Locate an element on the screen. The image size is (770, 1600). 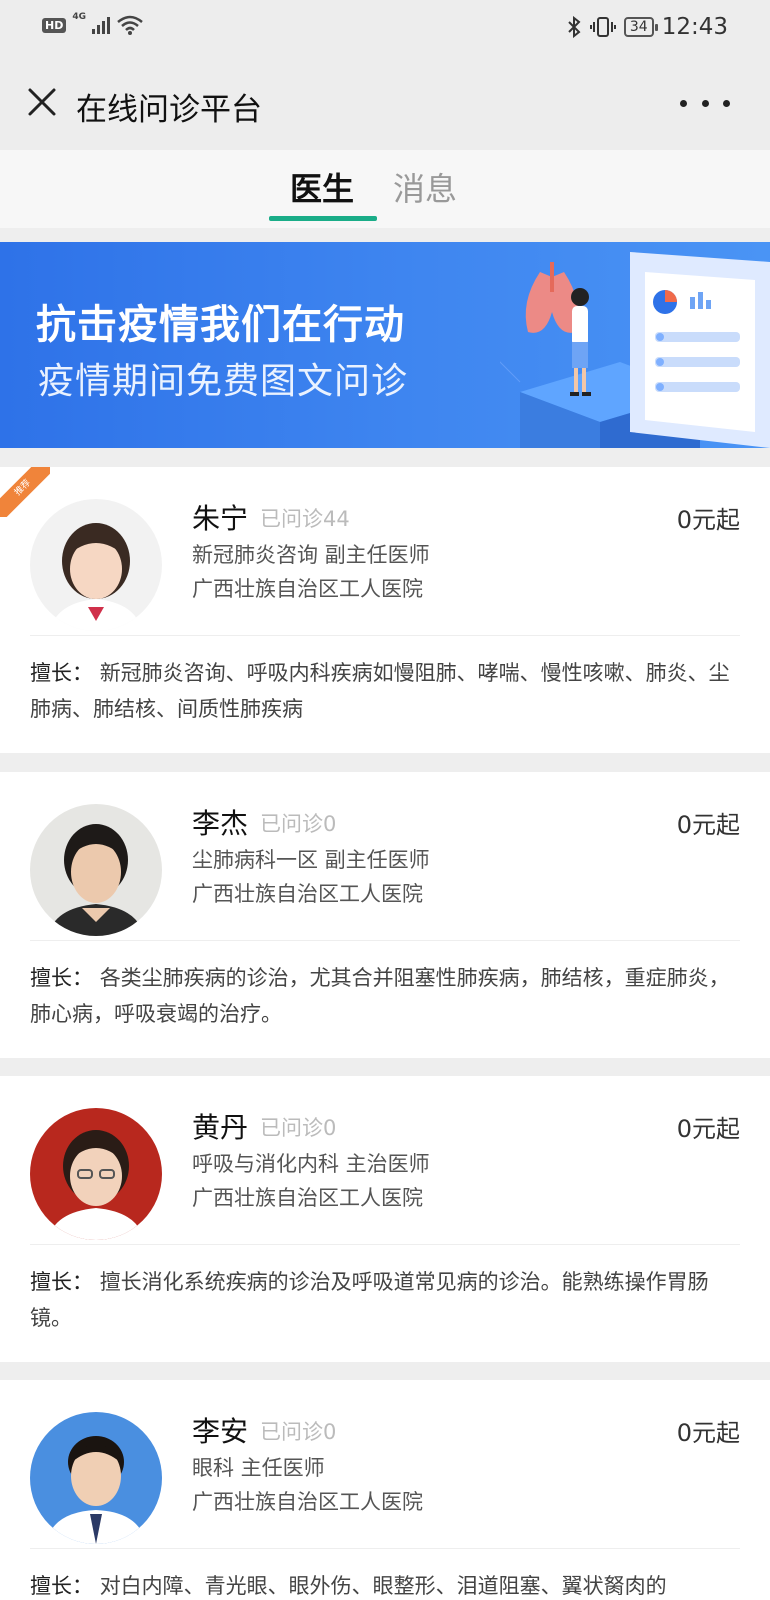
doctor-department: 眼科 主任医师 is located at coordinates (258, 1468).